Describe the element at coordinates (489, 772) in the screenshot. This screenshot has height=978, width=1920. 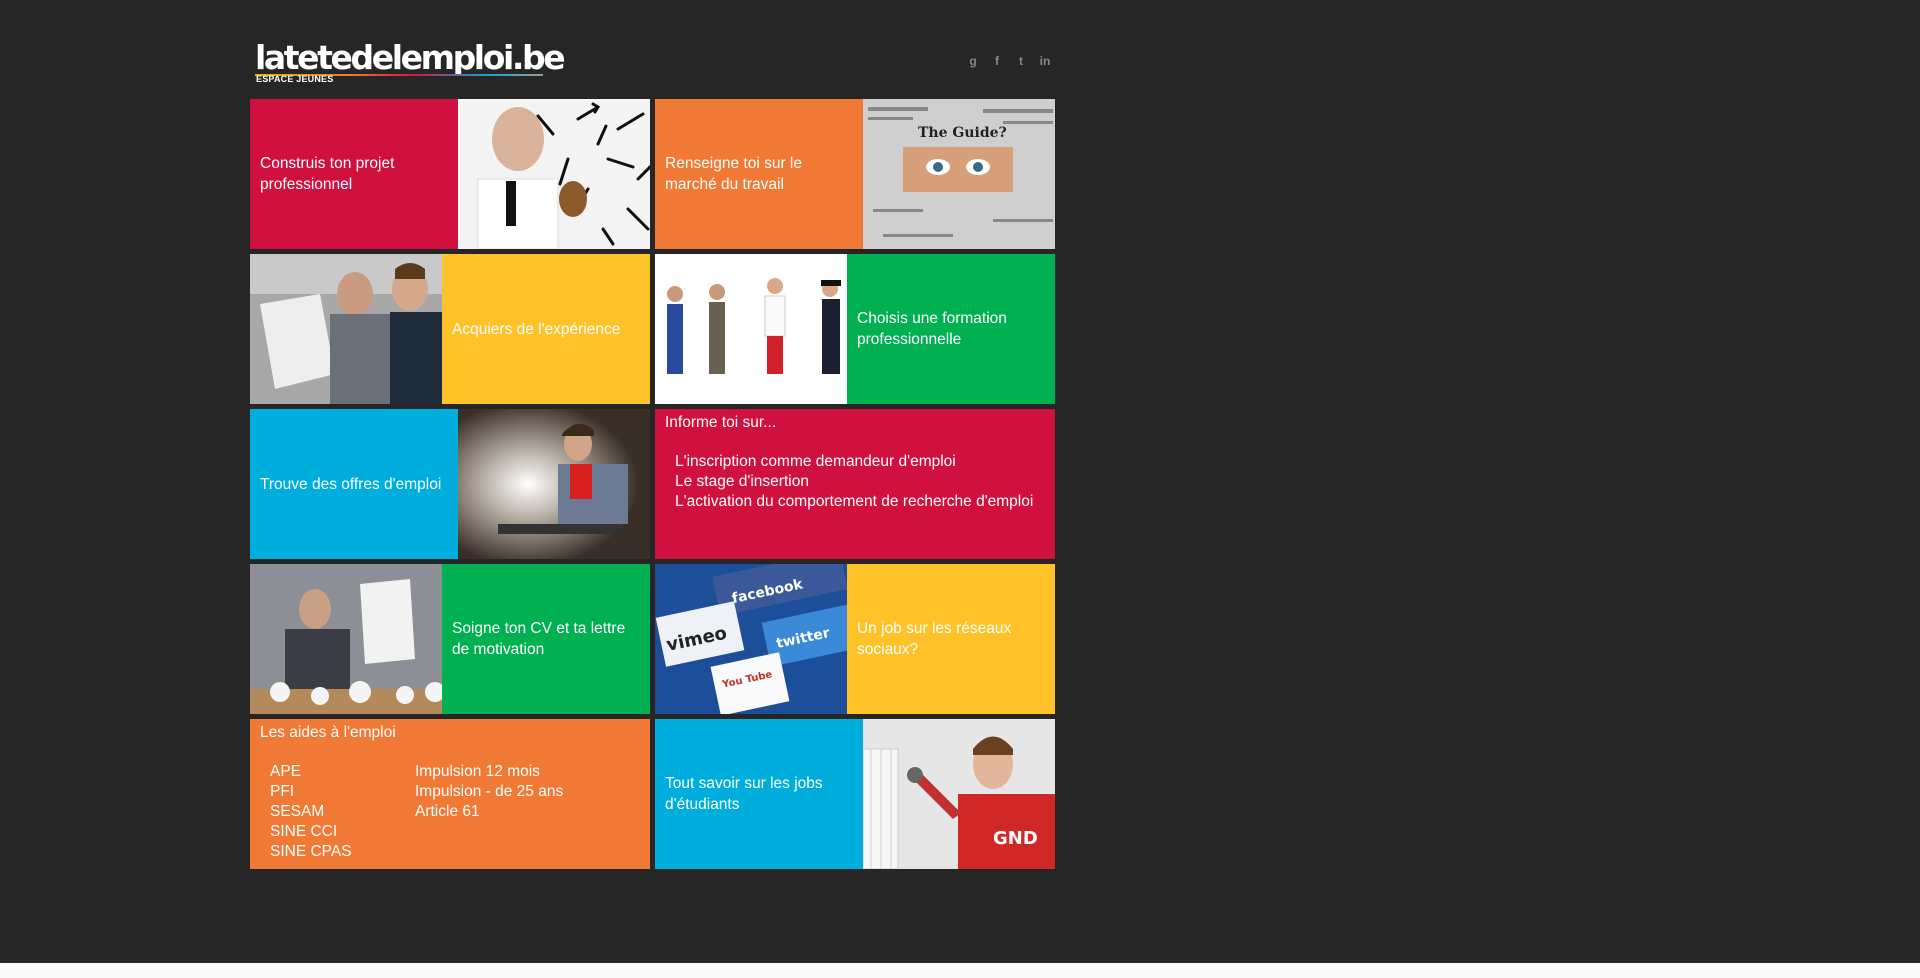
I see `link-impulsion-12-mois: Impulsion 12 mois` at that location.